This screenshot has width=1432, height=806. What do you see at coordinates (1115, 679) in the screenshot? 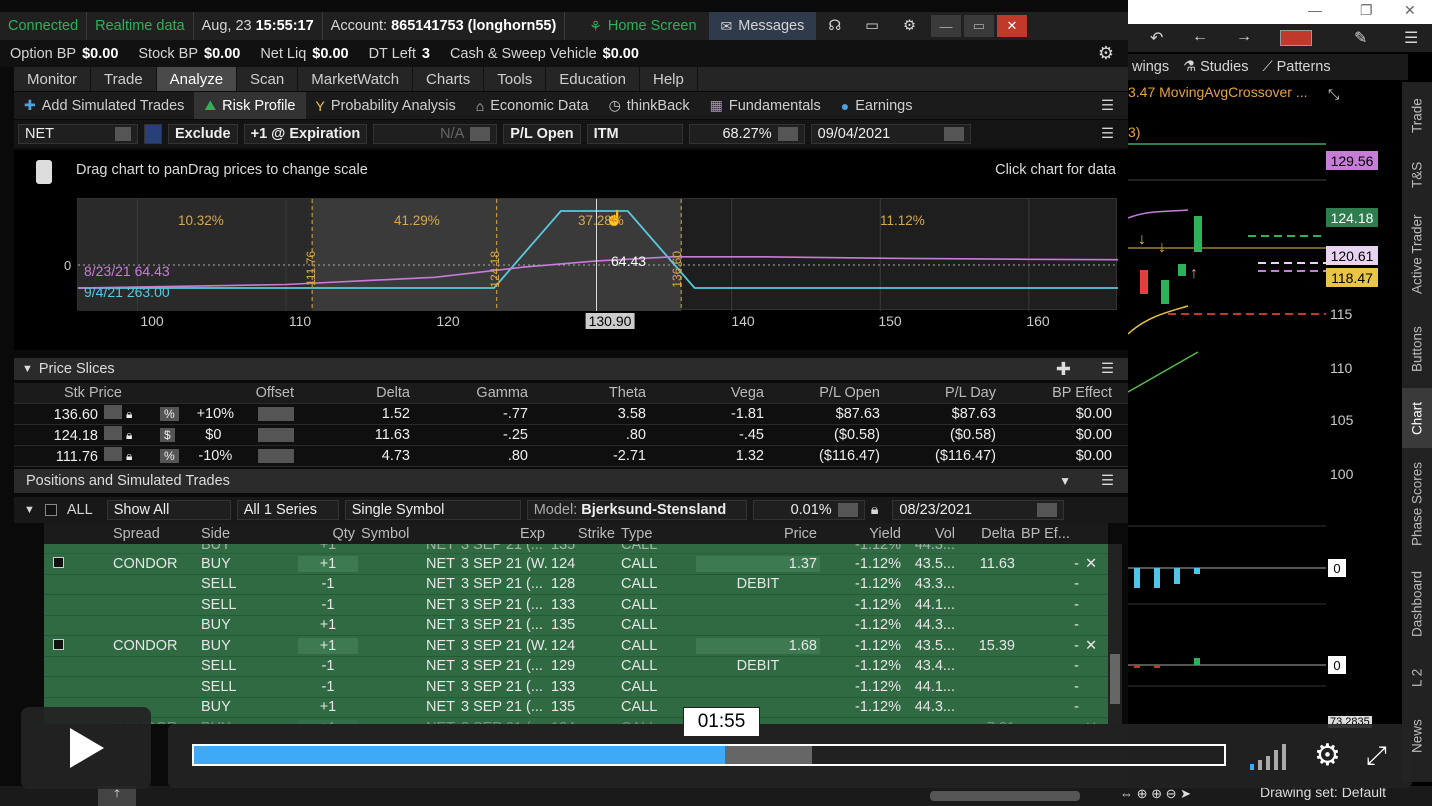
I see `scrollbar-thumb` at bounding box center [1115, 679].